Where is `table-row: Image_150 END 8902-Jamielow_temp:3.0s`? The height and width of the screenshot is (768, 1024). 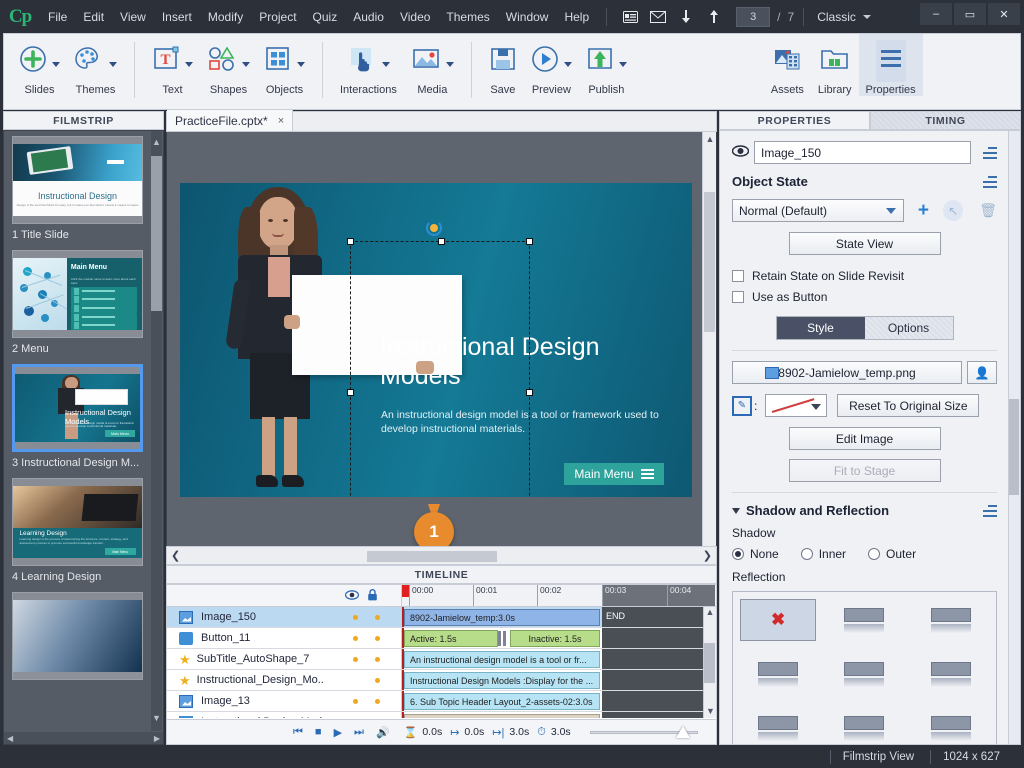 table-row: Image_150 END 8902-Jamielow_temp:3.0s is located at coordinates (441, 617).